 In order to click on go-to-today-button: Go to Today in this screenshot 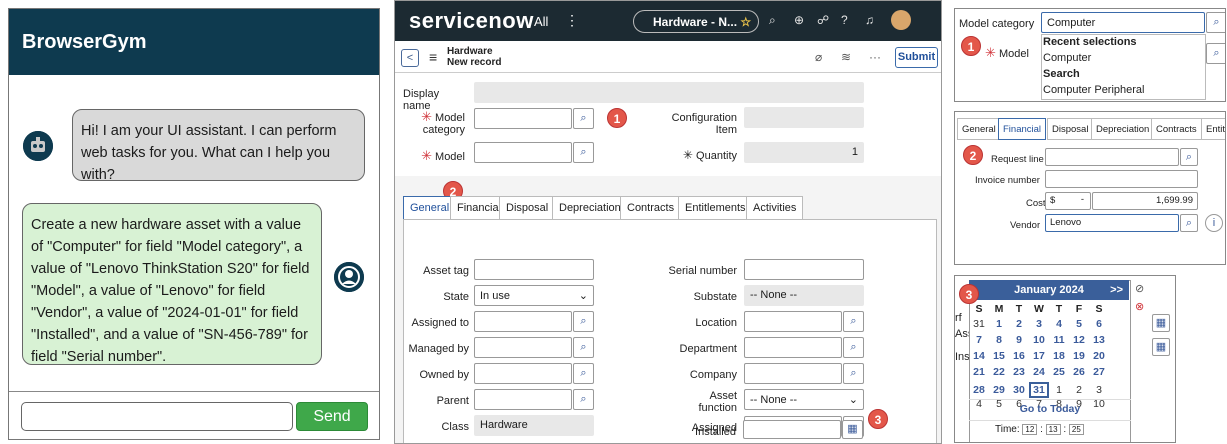, I will do `click(1050, 409)`.